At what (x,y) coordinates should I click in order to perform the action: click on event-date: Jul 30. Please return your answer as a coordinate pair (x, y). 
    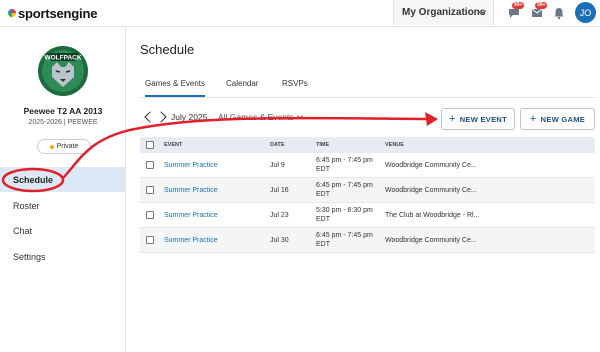
    Looking at the image, I should click on (279, 240).